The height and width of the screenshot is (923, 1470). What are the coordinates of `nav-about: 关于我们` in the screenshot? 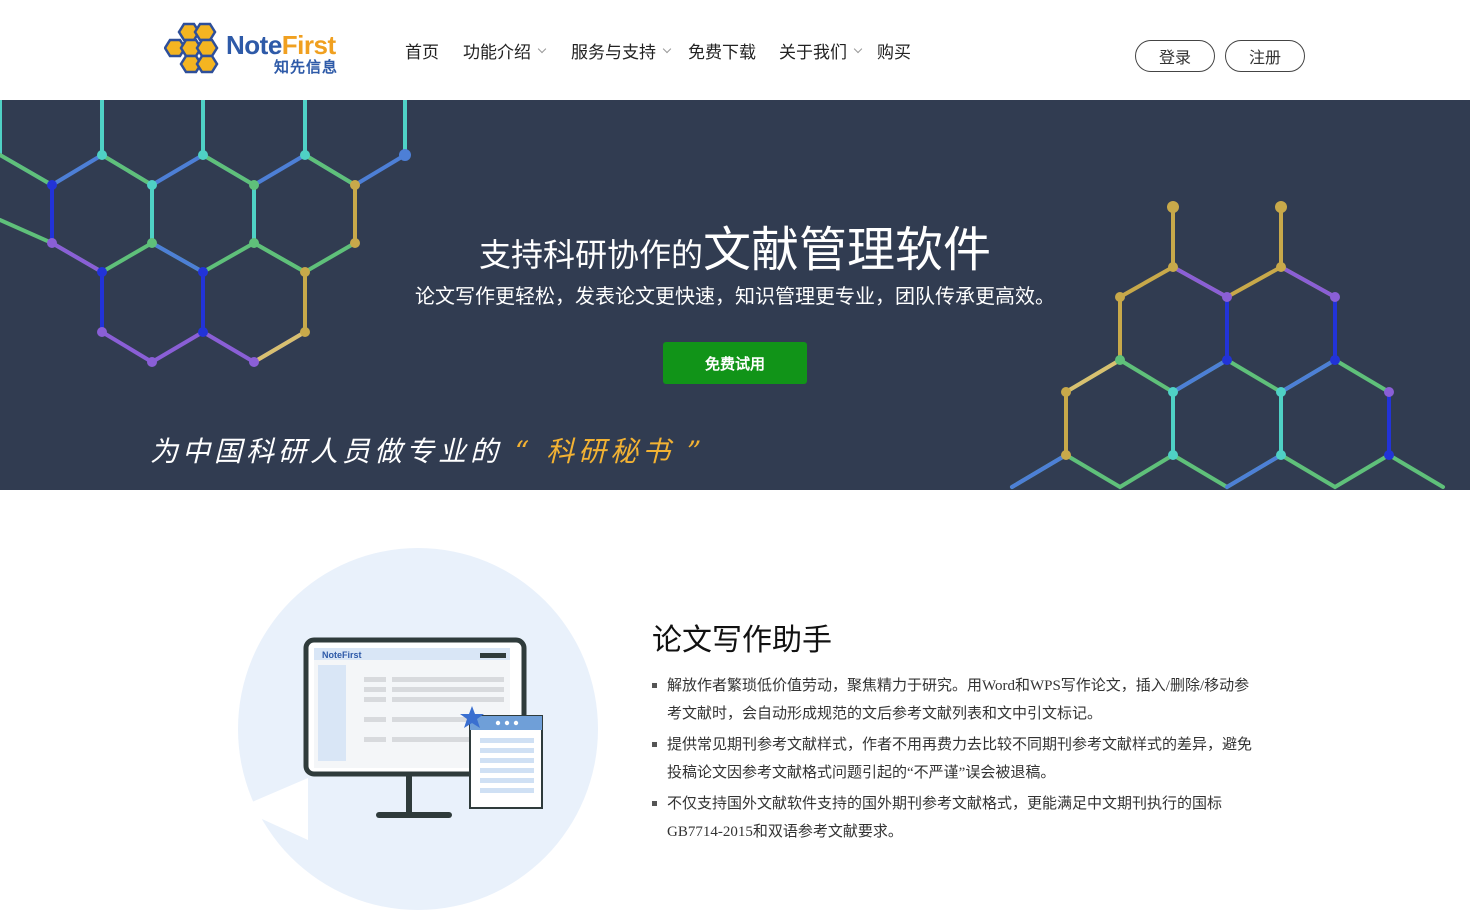 It's located at (821, 50).